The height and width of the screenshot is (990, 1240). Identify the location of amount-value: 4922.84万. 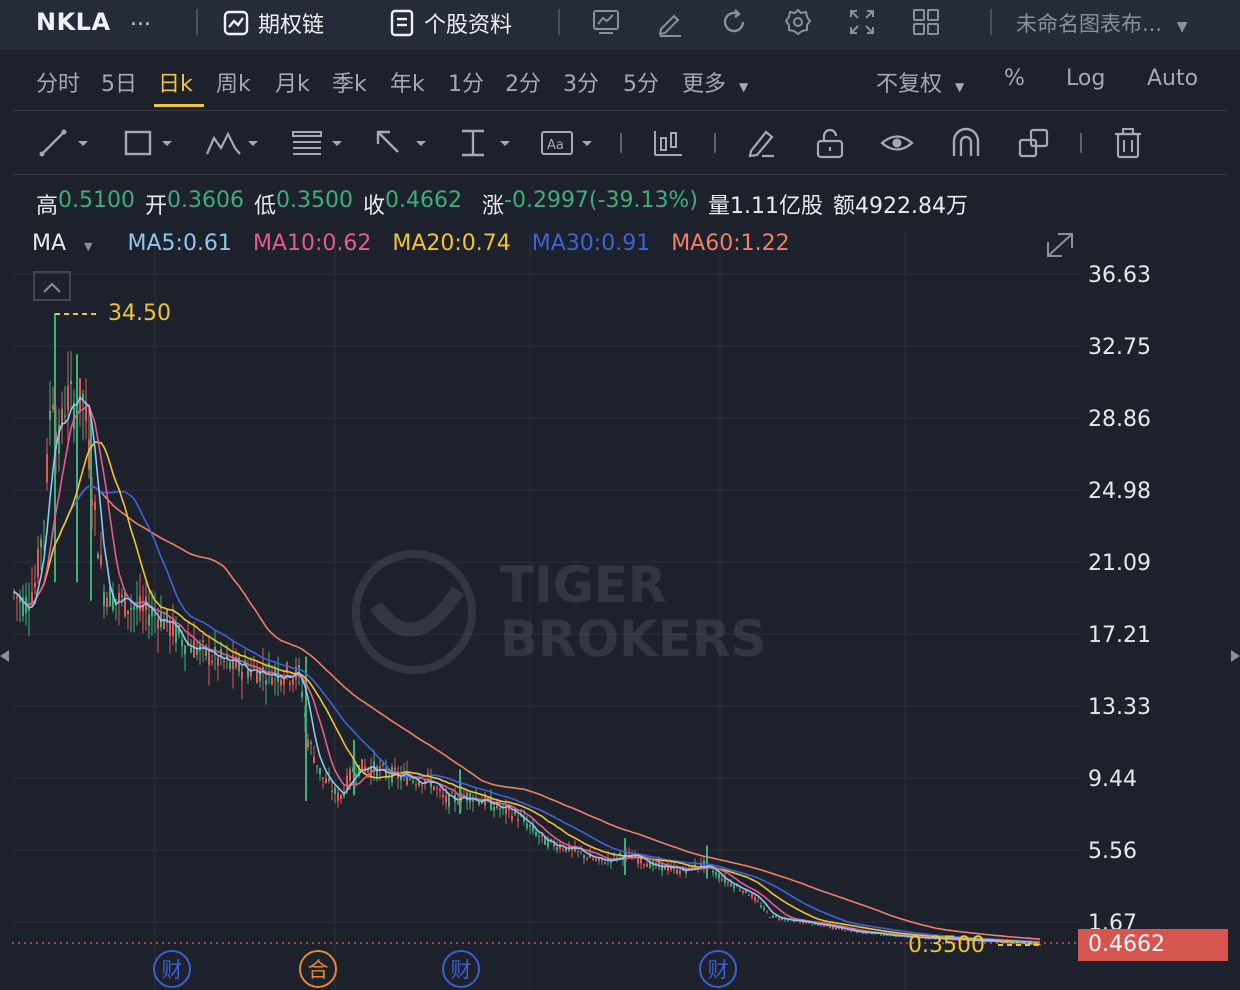
(911, 206).